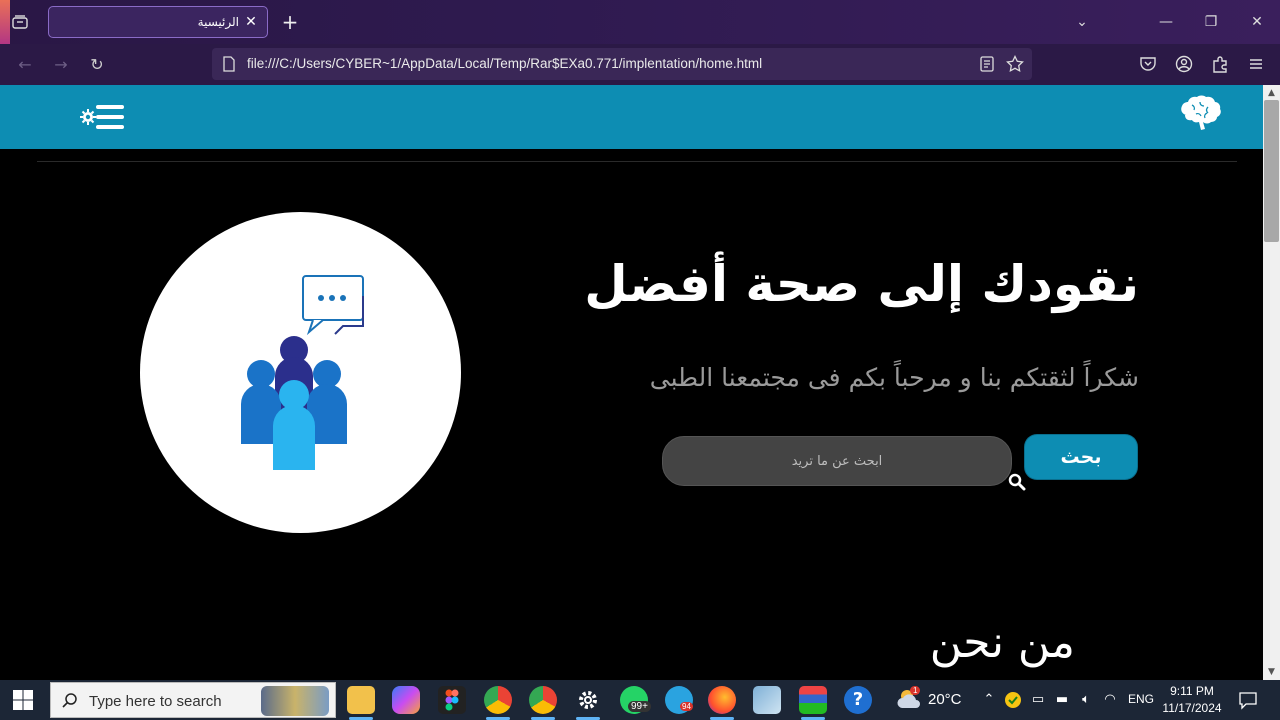  I want to click on chrome-profile-icon, so click(498, 700).